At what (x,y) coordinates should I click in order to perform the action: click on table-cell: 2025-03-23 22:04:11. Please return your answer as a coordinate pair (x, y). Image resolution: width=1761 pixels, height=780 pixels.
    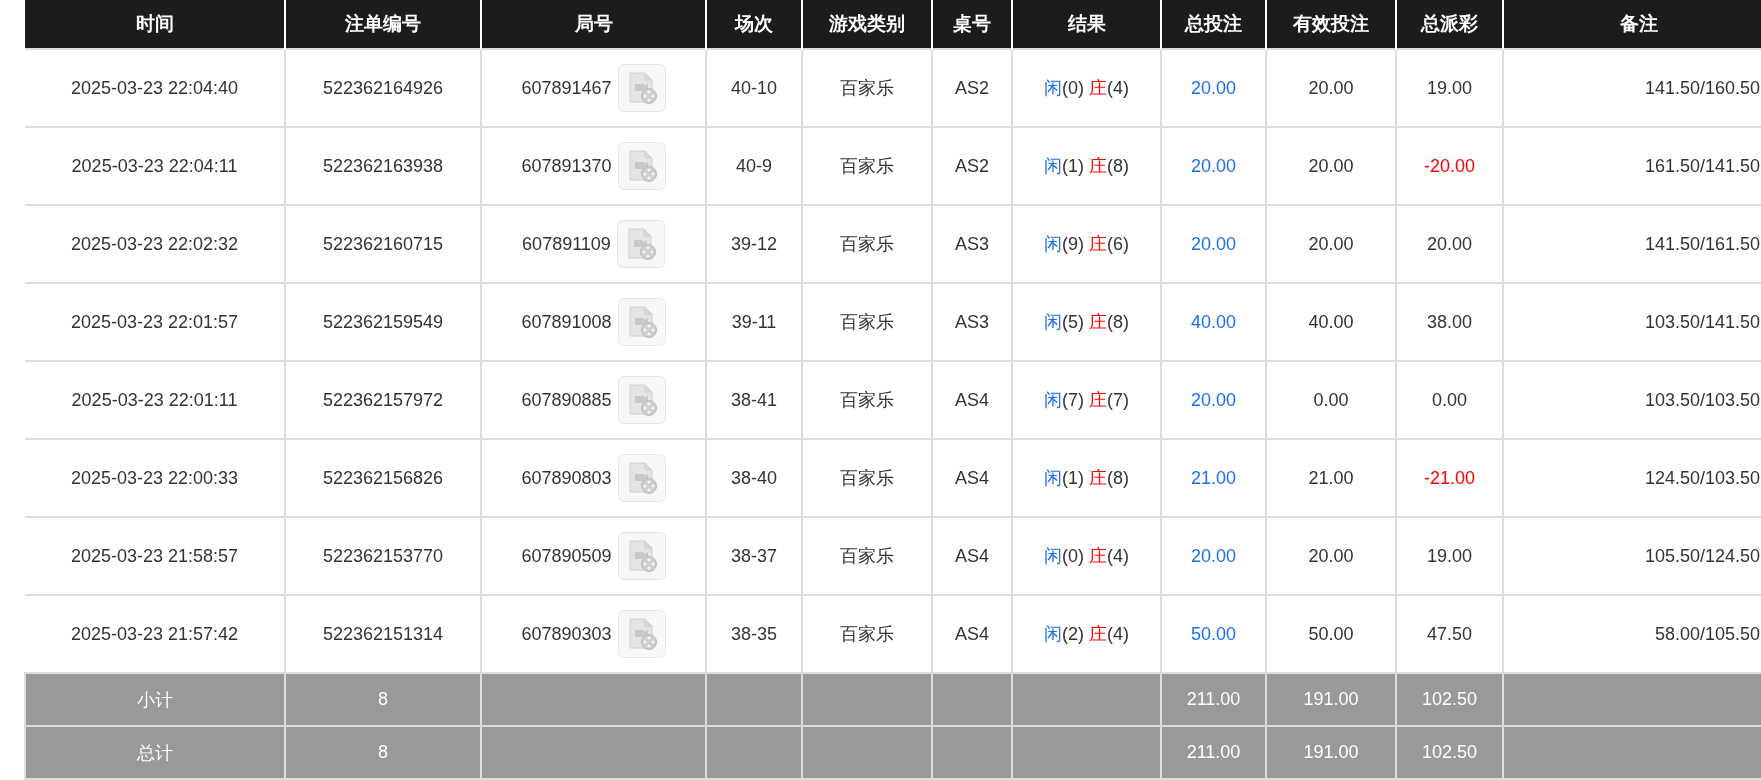
    Looking at the image, I should click on (155, 166).